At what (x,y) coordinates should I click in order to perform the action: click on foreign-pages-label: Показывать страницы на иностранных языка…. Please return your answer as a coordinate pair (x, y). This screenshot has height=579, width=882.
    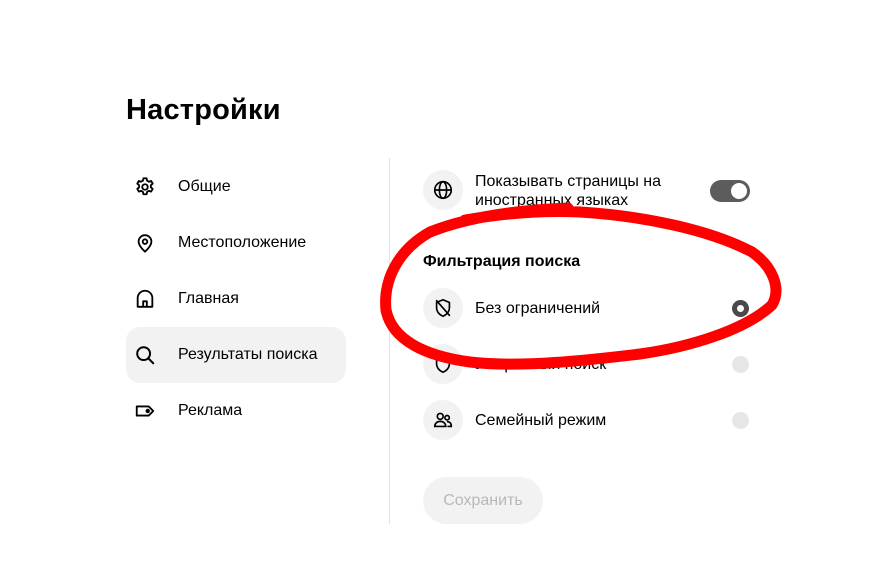
    Looking at the image, I should click on (568, 191).